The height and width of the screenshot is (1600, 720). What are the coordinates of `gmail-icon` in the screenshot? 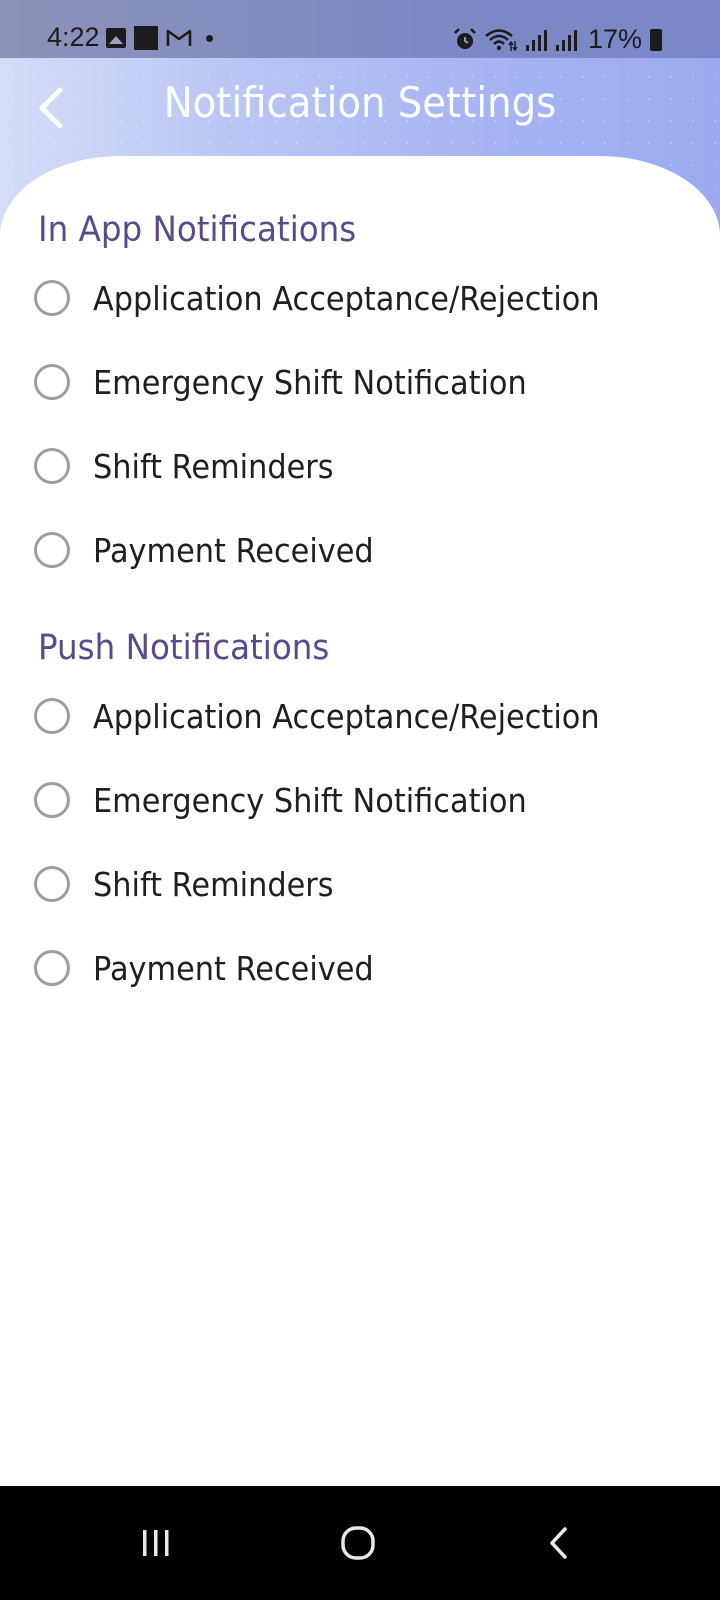 It's located at (179, 37).